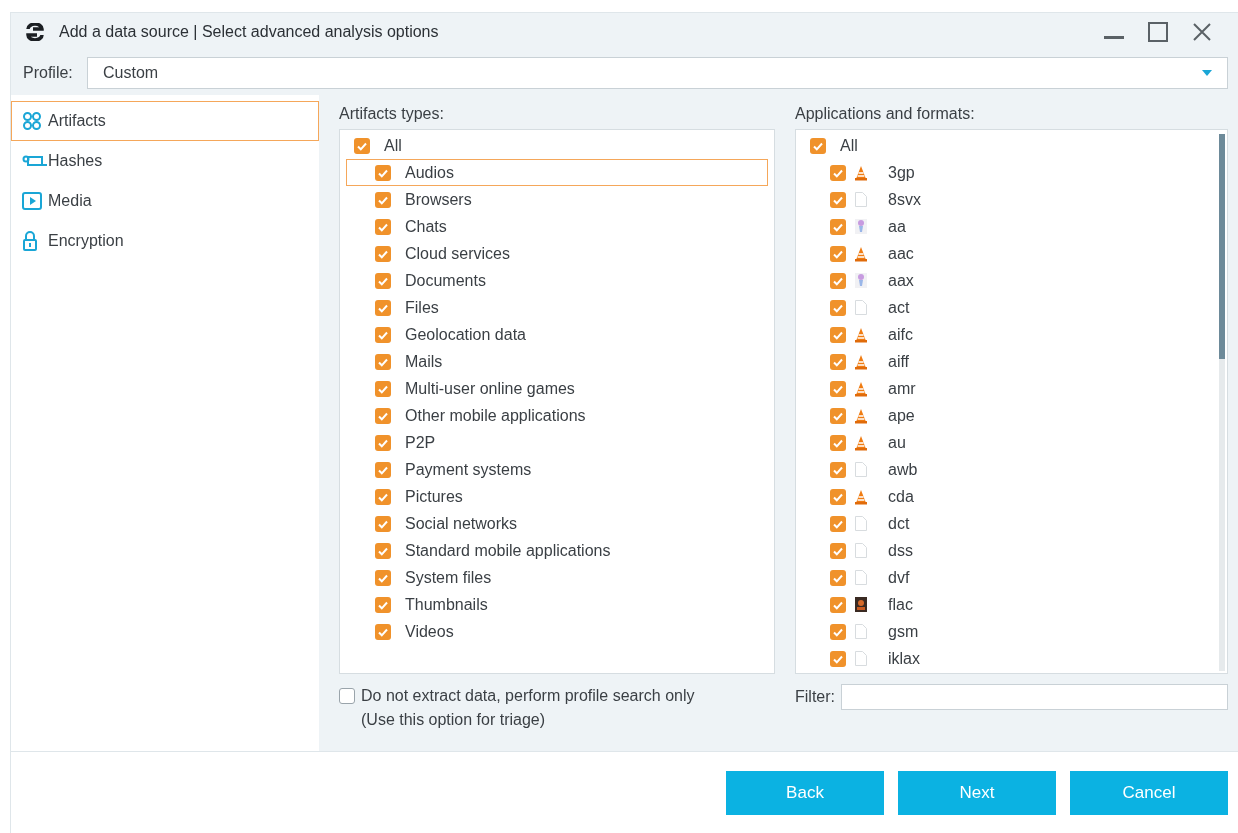  Describe the element at coordinates (1222, 246) in the screenshot. I see `scrollbar-thumb` at that location.